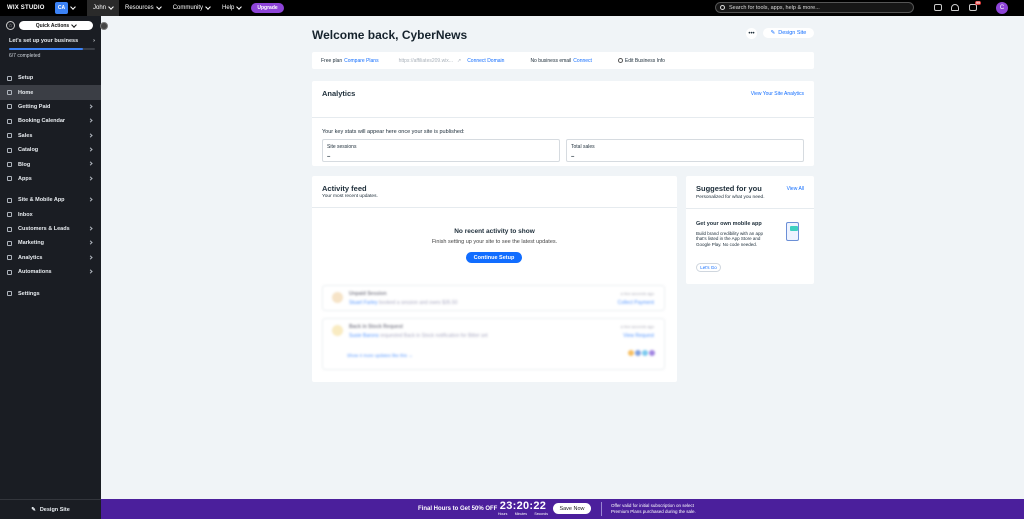 Image resolution: width=1024 pixels, height=519 pixels. What do you see at coordinates (31, 243) in the screenshot?
I see `sidebar-item-label: Marketing` at bounding box center [31, 243].